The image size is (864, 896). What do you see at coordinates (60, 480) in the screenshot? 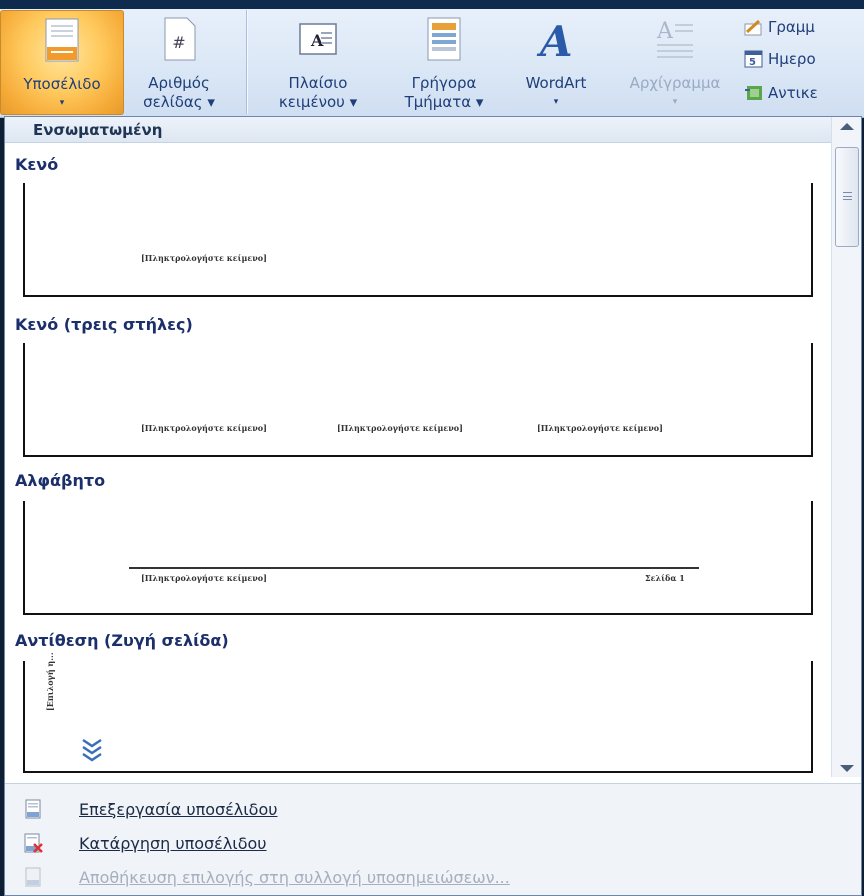
I see `gallery-item-title: Αλφάβητο` at bounding box center [60, 480].